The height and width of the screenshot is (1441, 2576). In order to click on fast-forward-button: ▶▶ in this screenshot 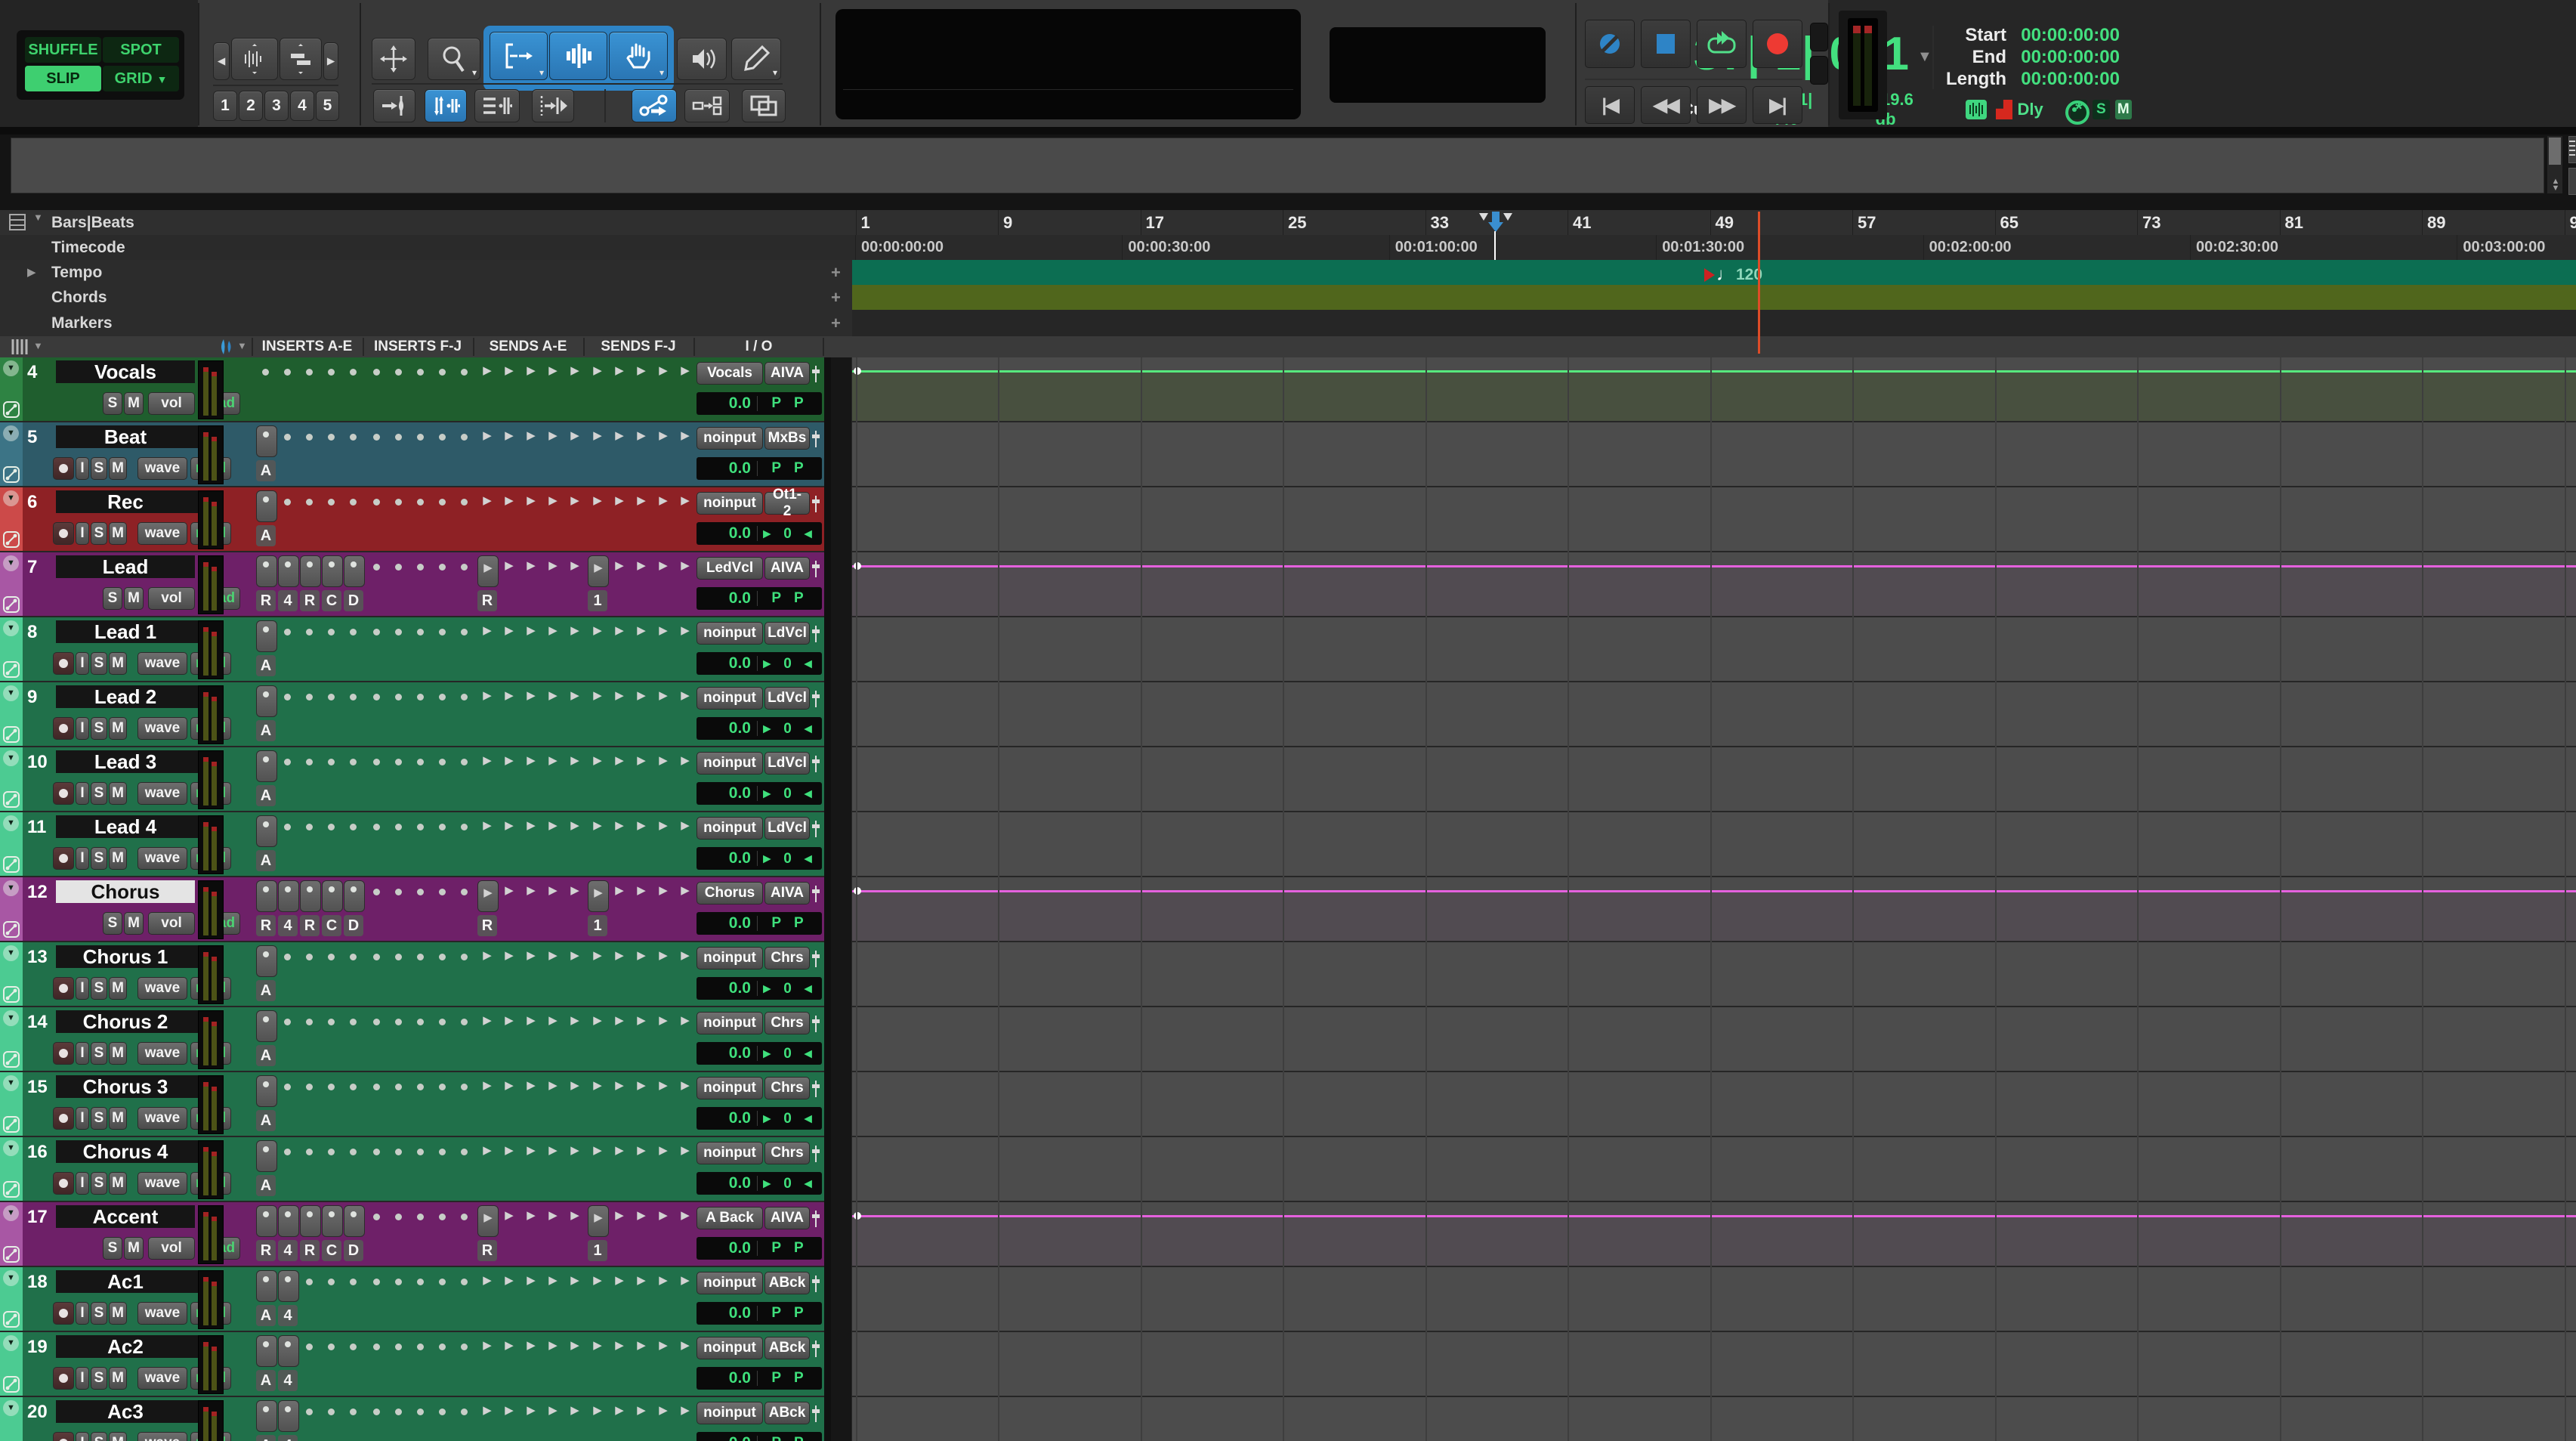, I will do `click(1722, 105)`.